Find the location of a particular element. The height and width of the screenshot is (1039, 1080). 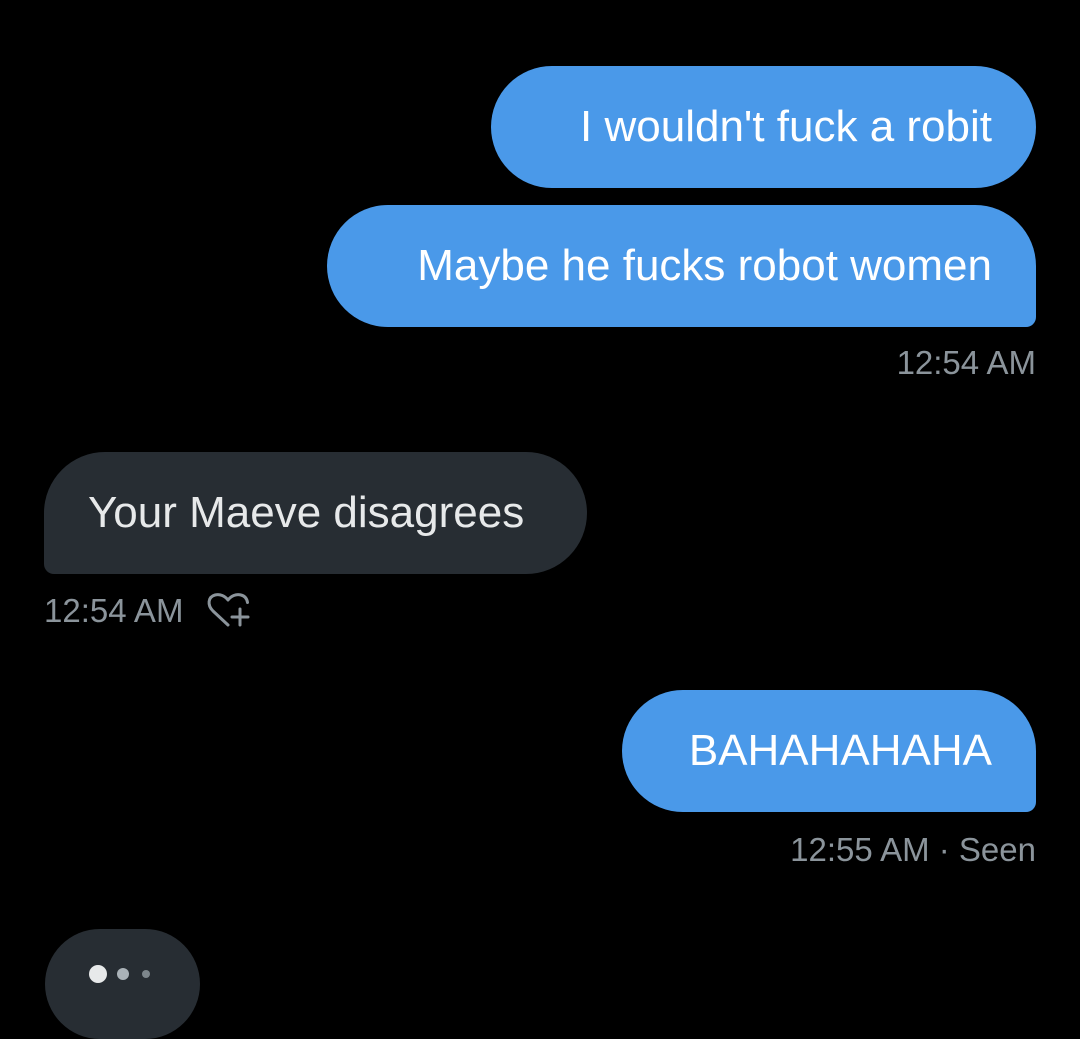

outgoing-message-bubble: BAHAHAHAHA is located at coordinates (829, 751).